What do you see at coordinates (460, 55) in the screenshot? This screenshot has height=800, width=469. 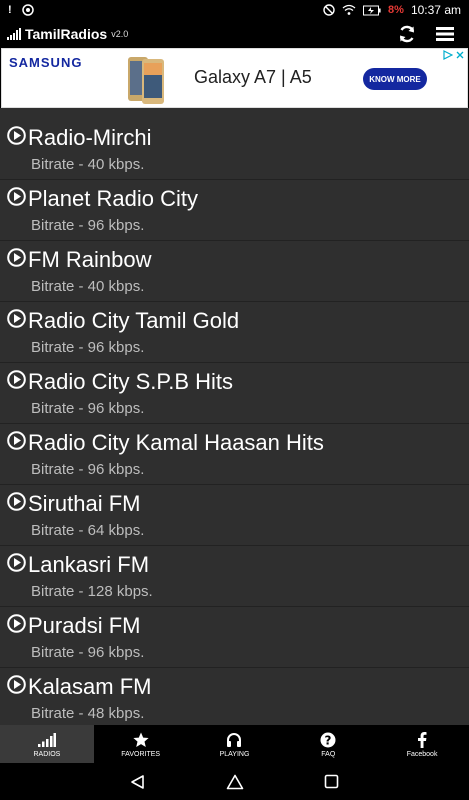 I see `ad-close-icon` at bounding box center [460, 55].